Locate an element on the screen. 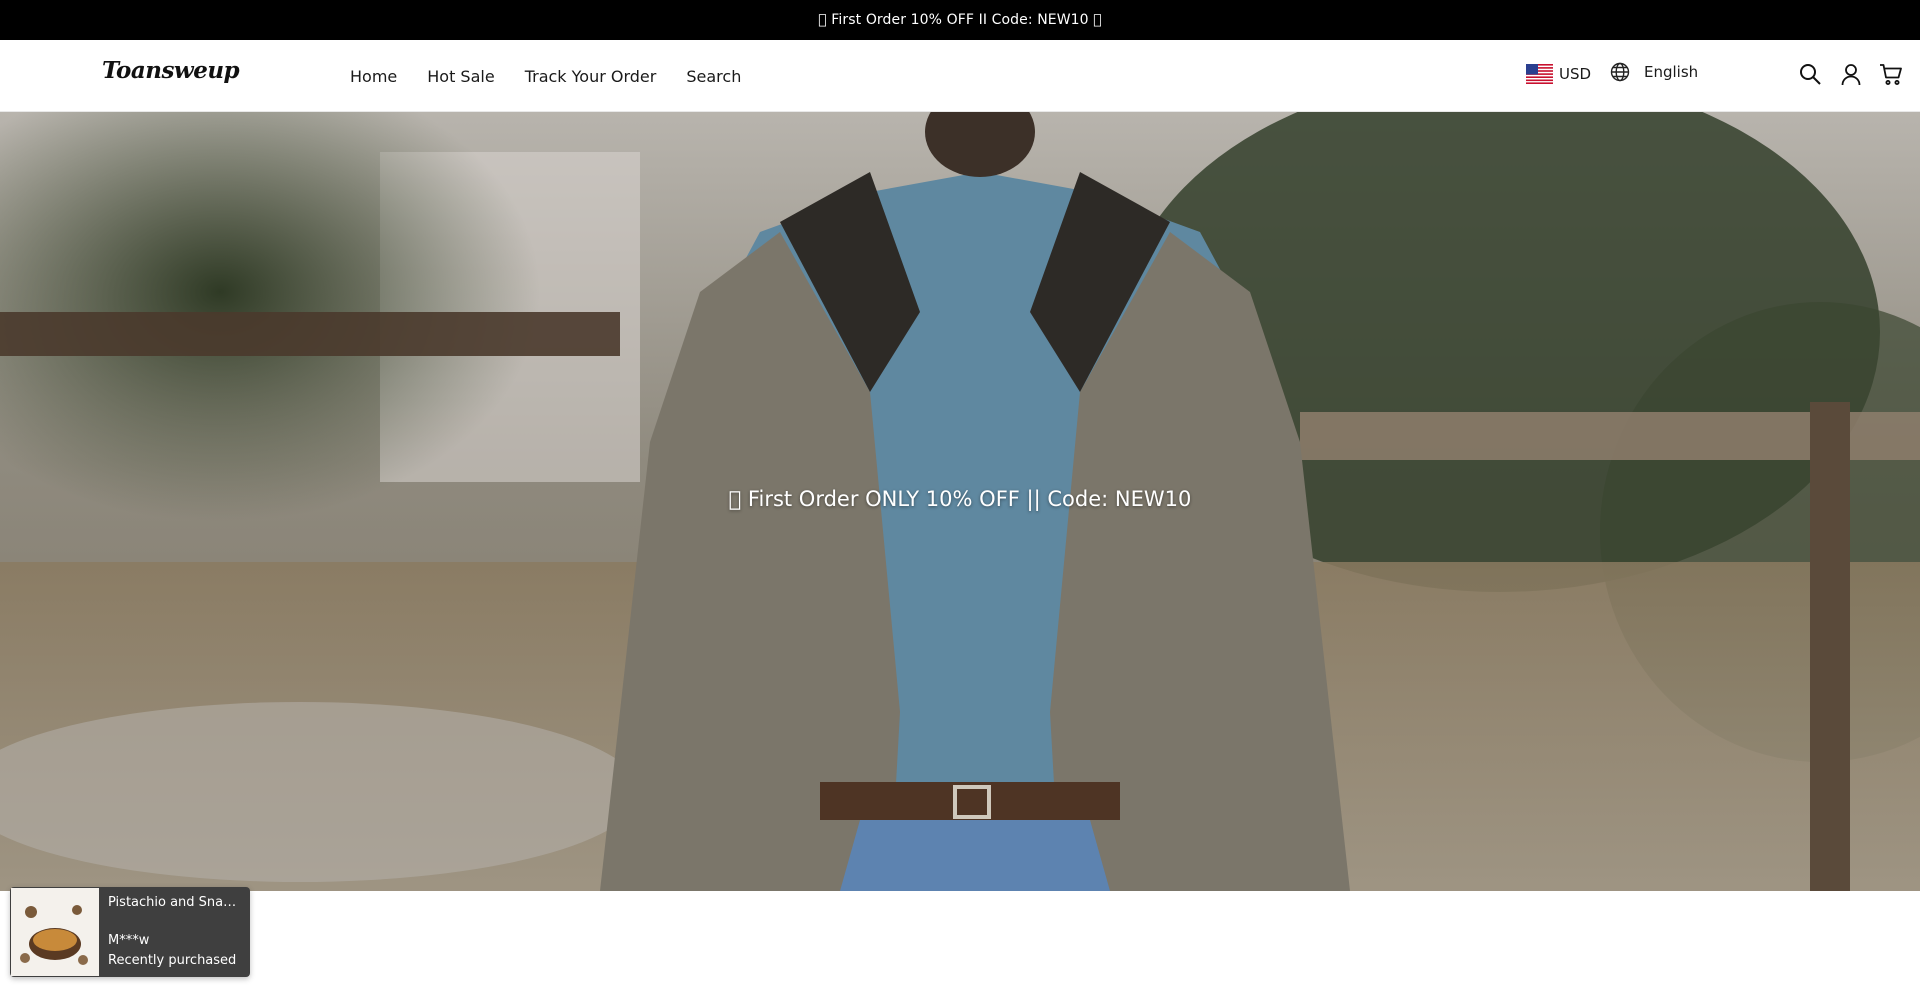 The width and height of the screenshot is (1920, 993). header-tools: USD English is located at coordinates (1710, 76).